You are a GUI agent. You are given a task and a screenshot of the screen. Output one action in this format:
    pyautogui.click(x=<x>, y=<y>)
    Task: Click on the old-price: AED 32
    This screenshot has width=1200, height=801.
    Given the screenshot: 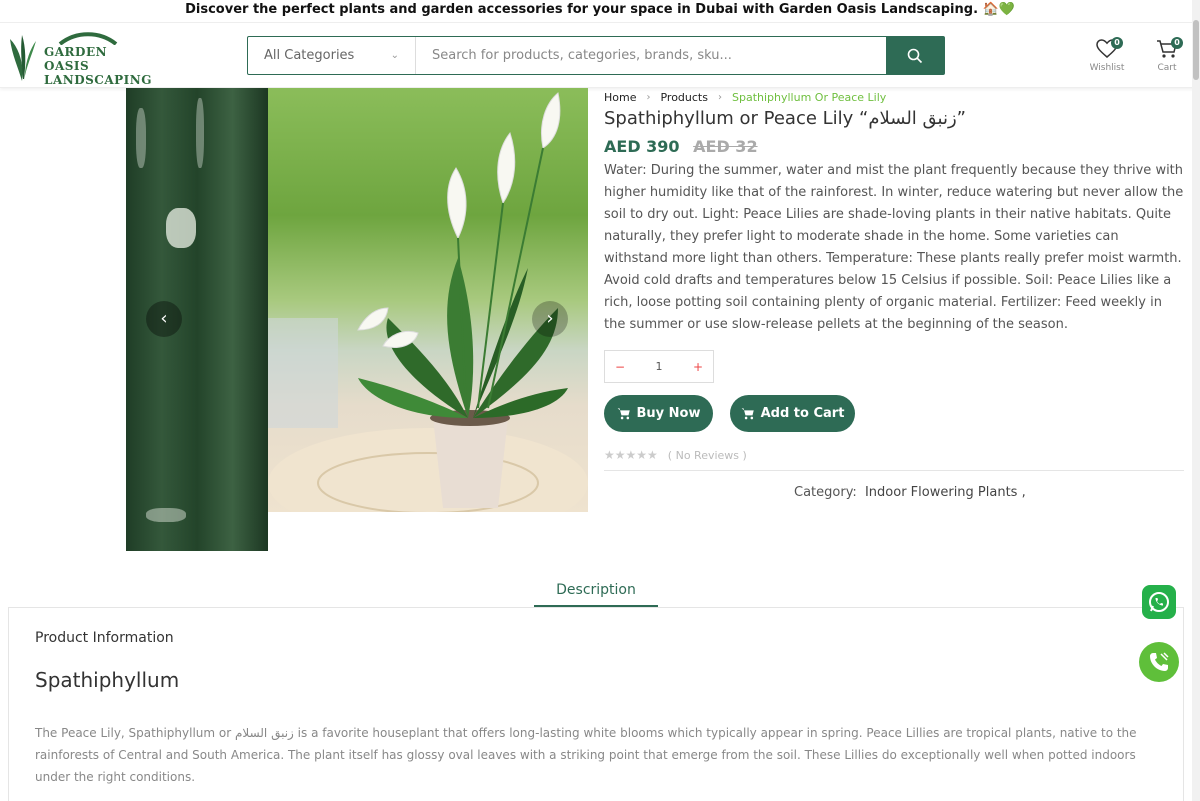 What is the action you would take?
    pyautogui.click(x=725, y=146)
    